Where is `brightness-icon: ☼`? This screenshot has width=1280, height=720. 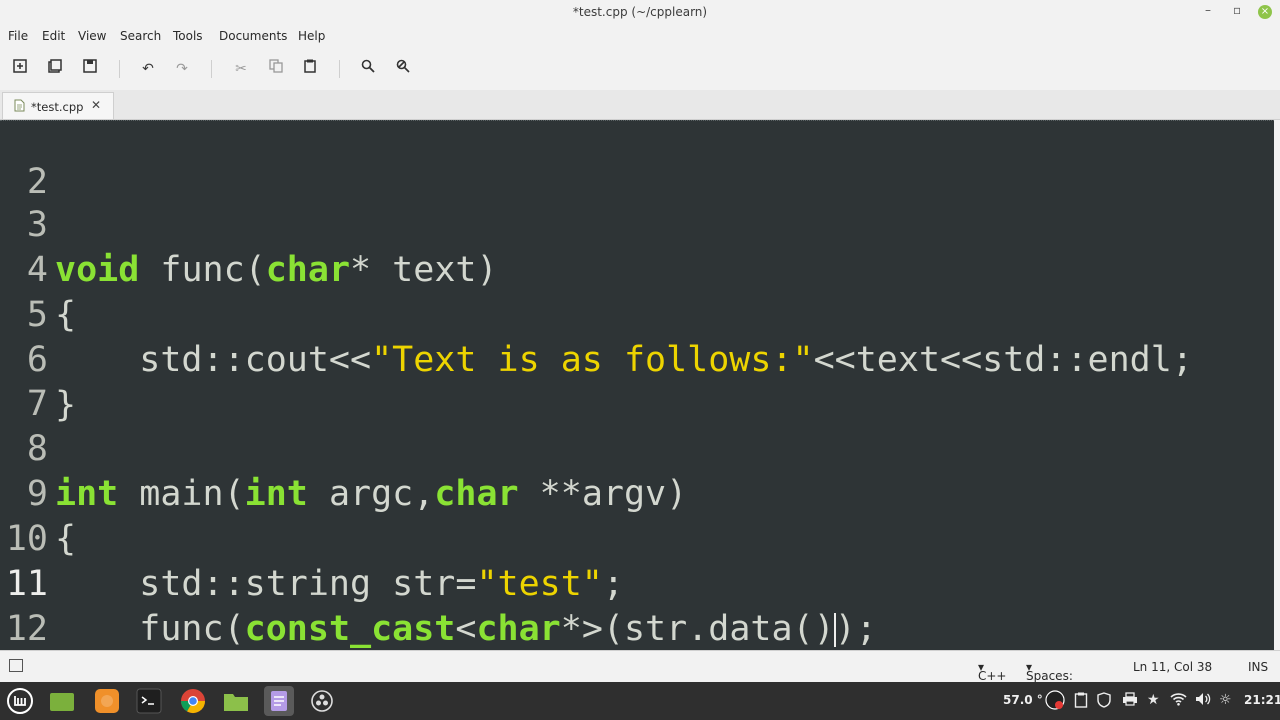 brightness-icon: ☼ is located at coordinates (1225, 700).